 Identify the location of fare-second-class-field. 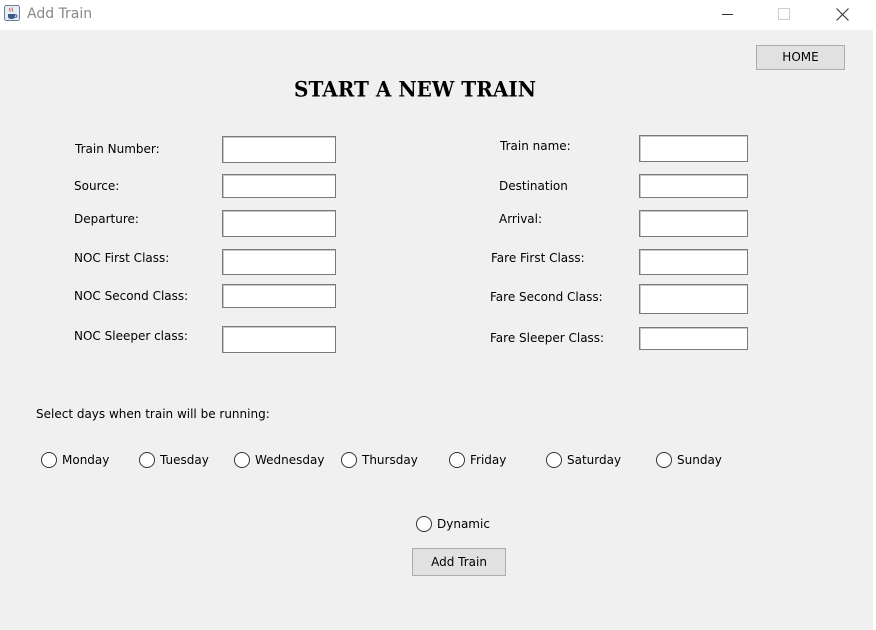
(693, 299).